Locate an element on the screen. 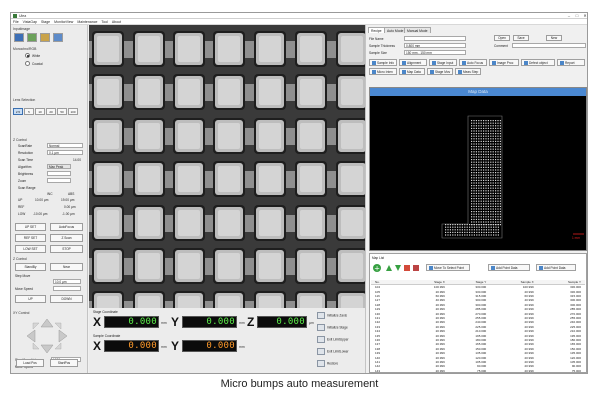 This screenshot has width=599, height=404. menu-monitorview: MonitorView is located at coordinates (63, 21).